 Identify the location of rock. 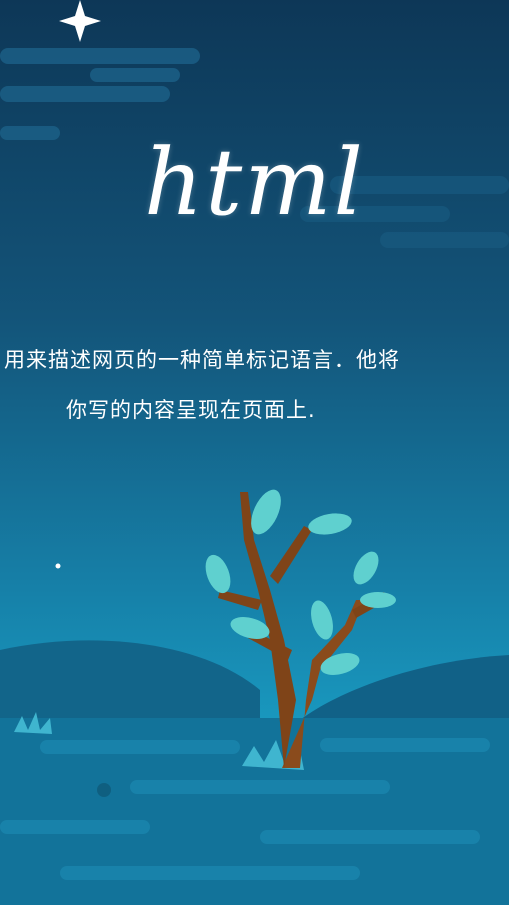
(104, 790).